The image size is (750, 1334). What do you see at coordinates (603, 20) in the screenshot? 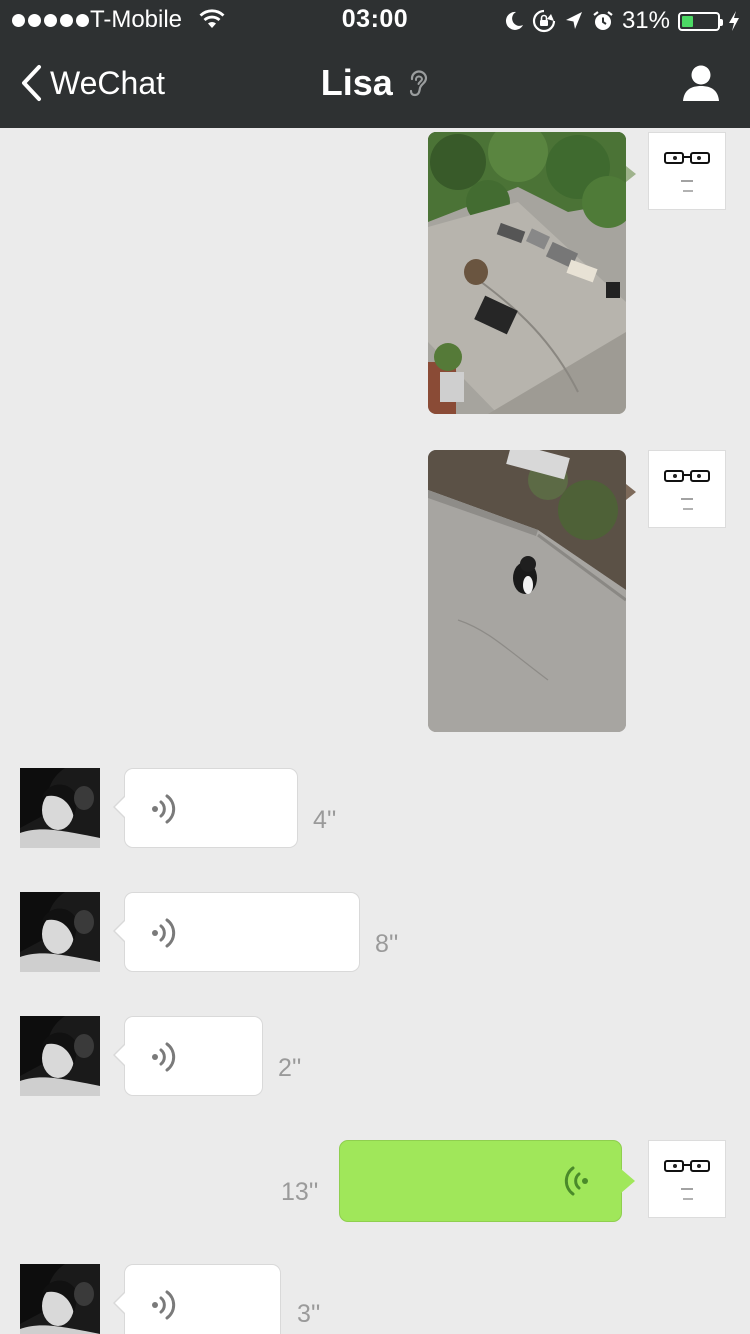
I see `alarm-icon` at bounding box center [603, 20].